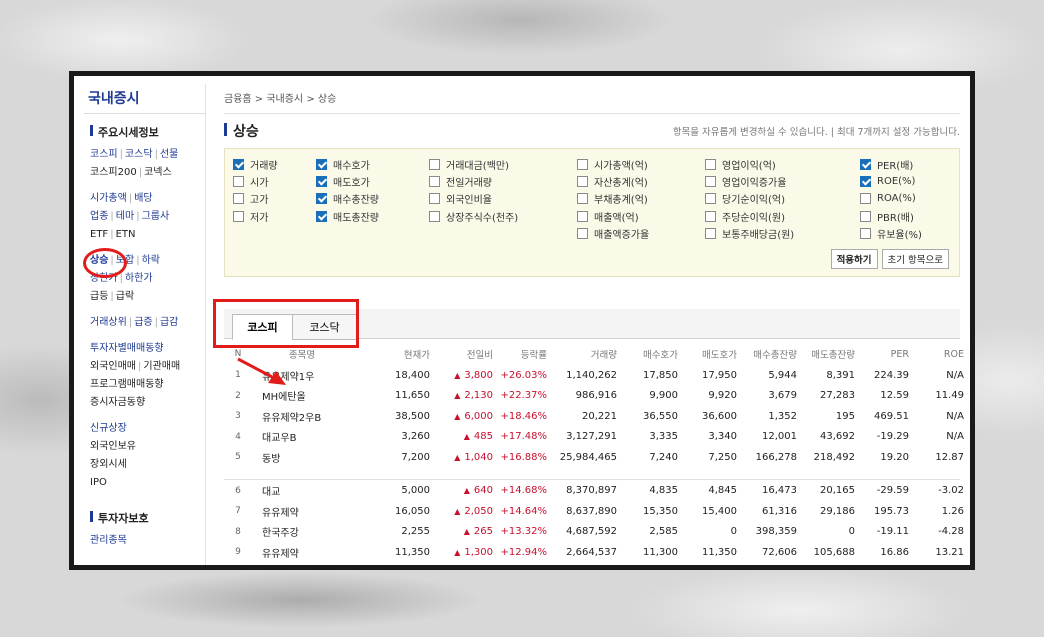  What do you see at coordinates (372, 198) in the screenshot?
I see `option-checkbox-item: 매수총잔량` at bounding box center [372, 198].